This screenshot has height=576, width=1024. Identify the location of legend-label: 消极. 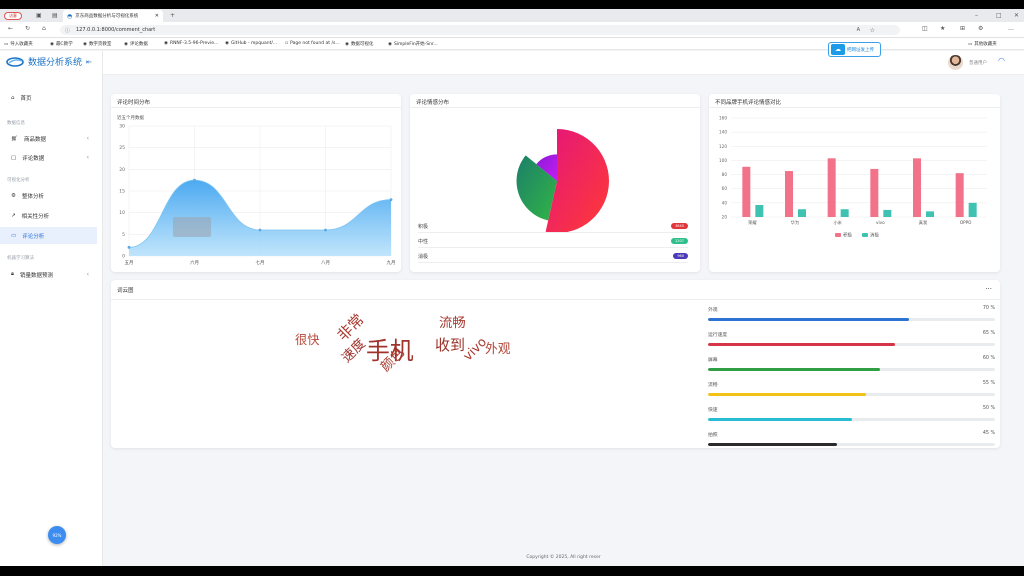
(874, 235).